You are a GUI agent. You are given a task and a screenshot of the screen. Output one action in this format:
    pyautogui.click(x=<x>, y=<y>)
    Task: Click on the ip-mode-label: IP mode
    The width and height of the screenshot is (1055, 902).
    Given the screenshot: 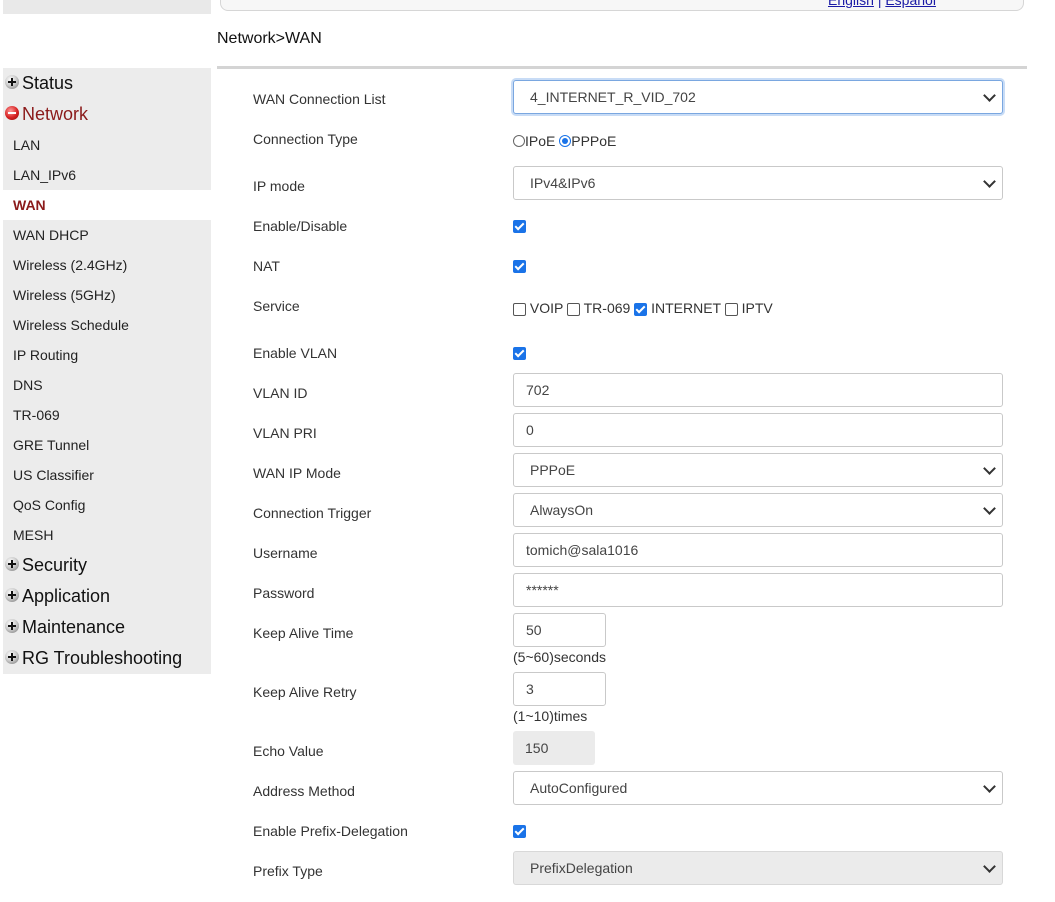 What is the action you would take?
    pyautogui.click(x=279, y=186)
    